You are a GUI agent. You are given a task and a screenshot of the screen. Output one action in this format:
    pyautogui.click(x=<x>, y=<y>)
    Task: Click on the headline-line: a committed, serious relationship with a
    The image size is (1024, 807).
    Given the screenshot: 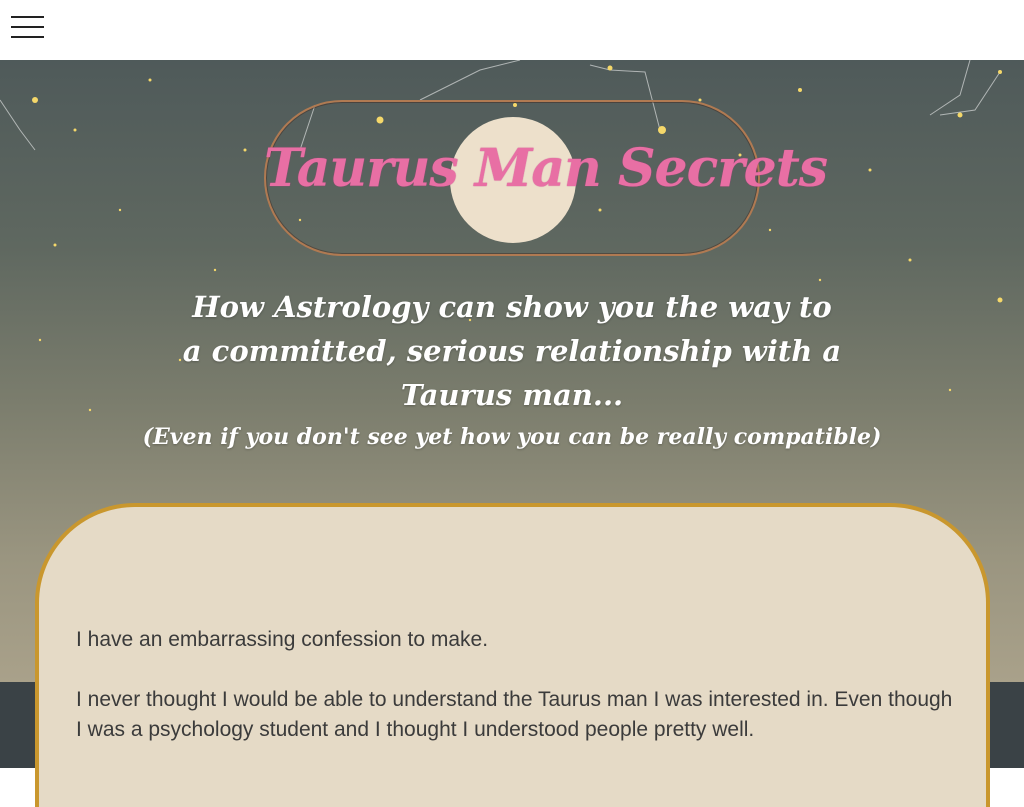 What is the action you would take?
    pyautogui.click(x=512, y=351)
    